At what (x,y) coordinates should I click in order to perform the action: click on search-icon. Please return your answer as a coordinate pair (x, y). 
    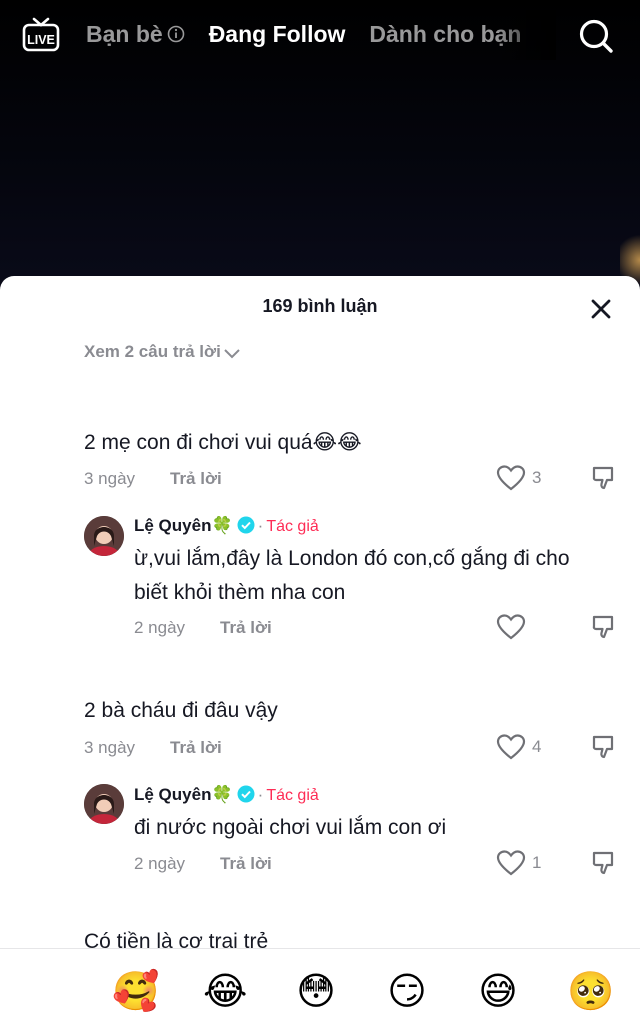
    Looking at the image, I should click on (596, 36).